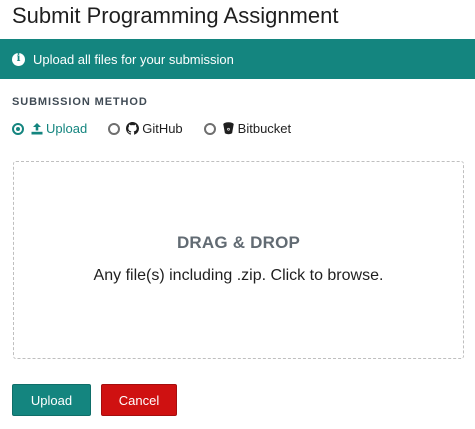 This screenshot has width=475, height=429. What do you see at coordinates (237, 59) in the screenshot?
I see `info-banner: i Upload all files for your submission` at bounding box center [237, 59].